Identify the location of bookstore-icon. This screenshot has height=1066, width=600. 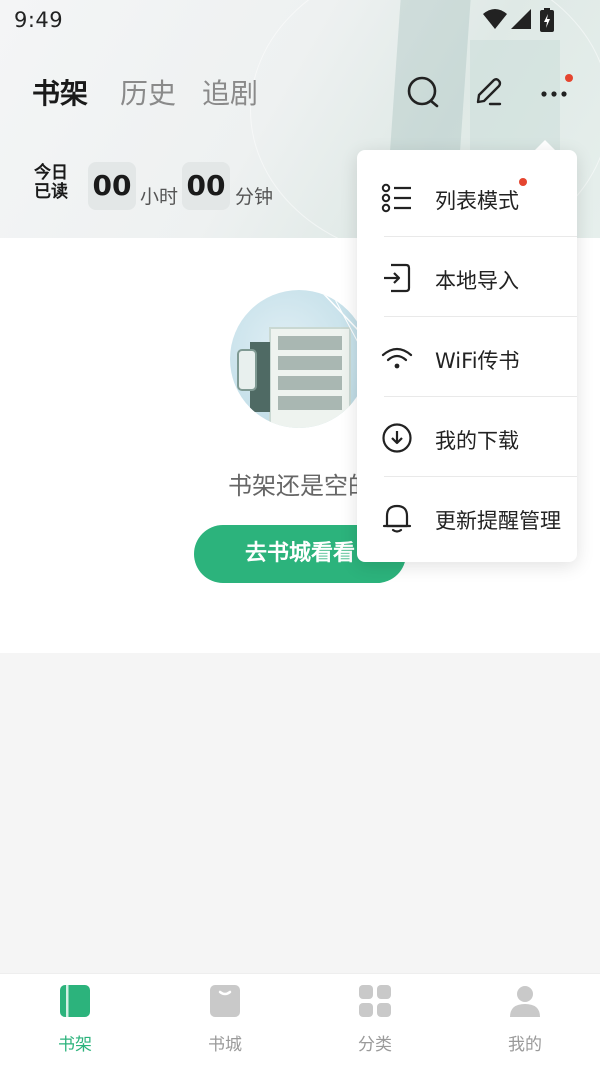
(225, 1001).